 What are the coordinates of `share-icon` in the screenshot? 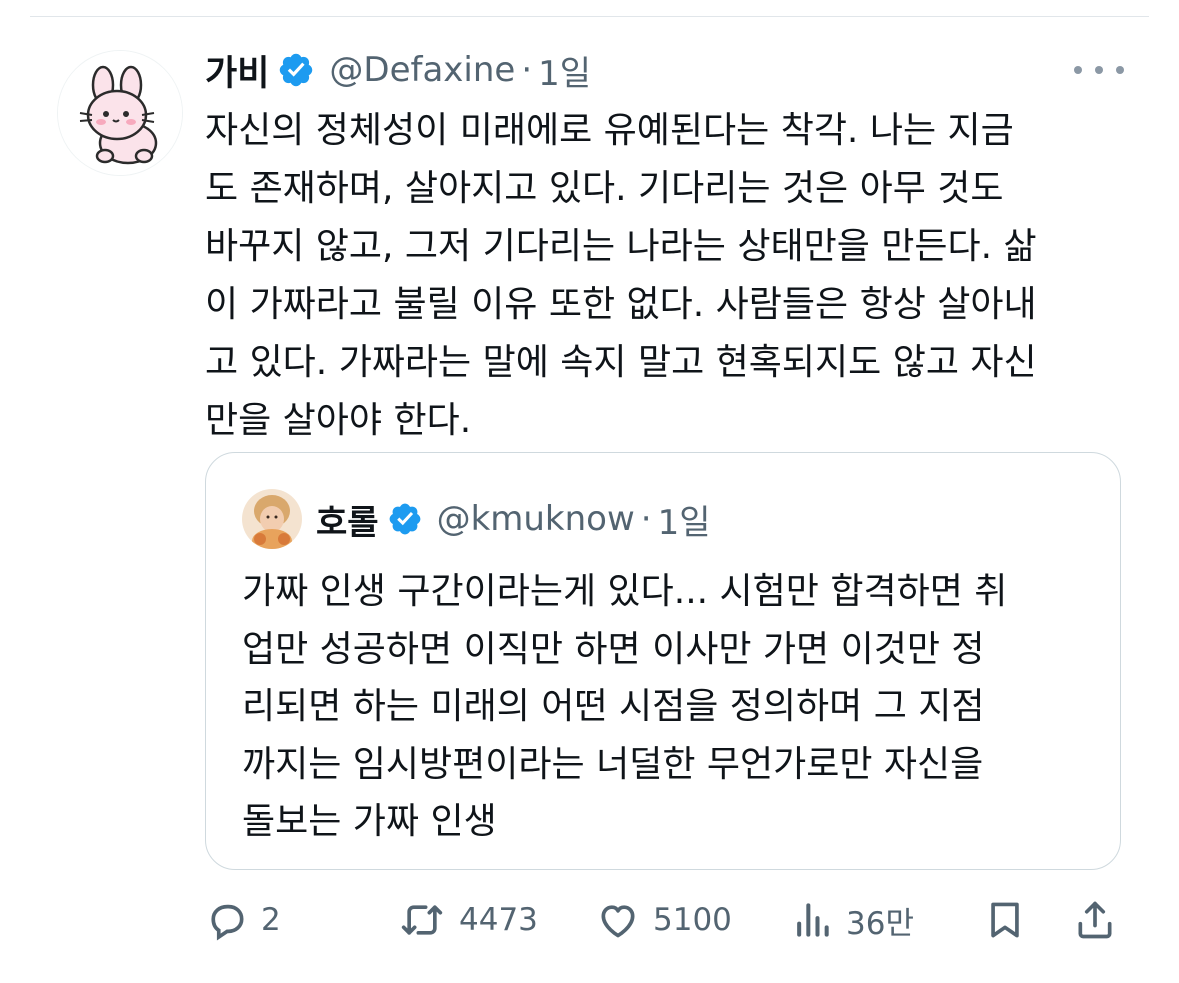 It's located at (1095, 920).